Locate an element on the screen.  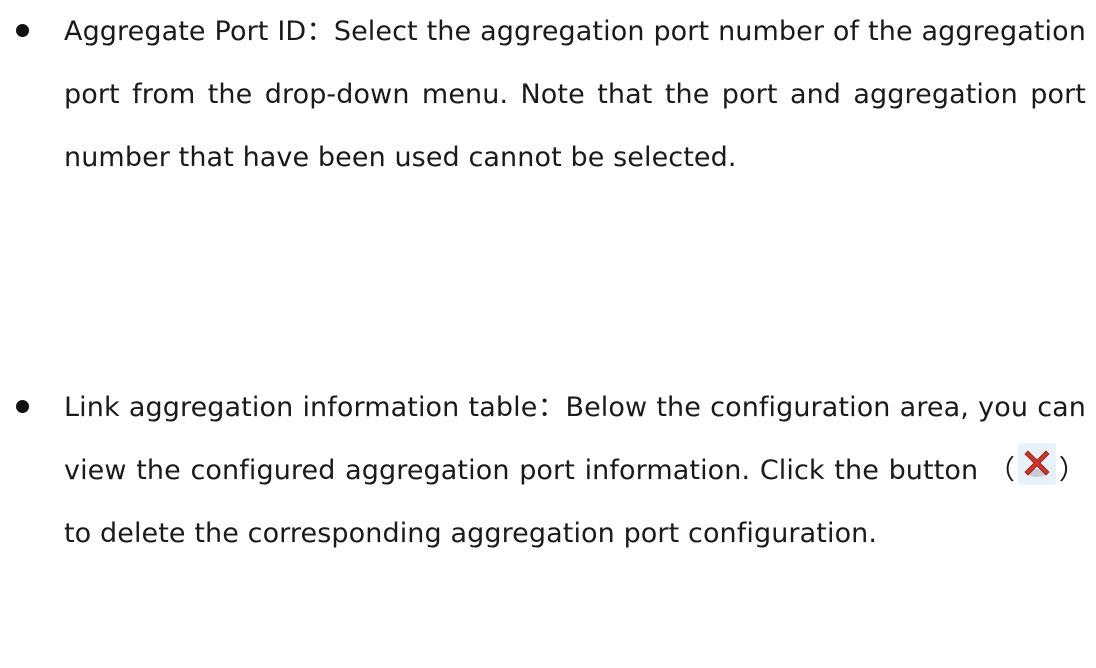
delete-x-icon is located at coordinates (1036, 464).